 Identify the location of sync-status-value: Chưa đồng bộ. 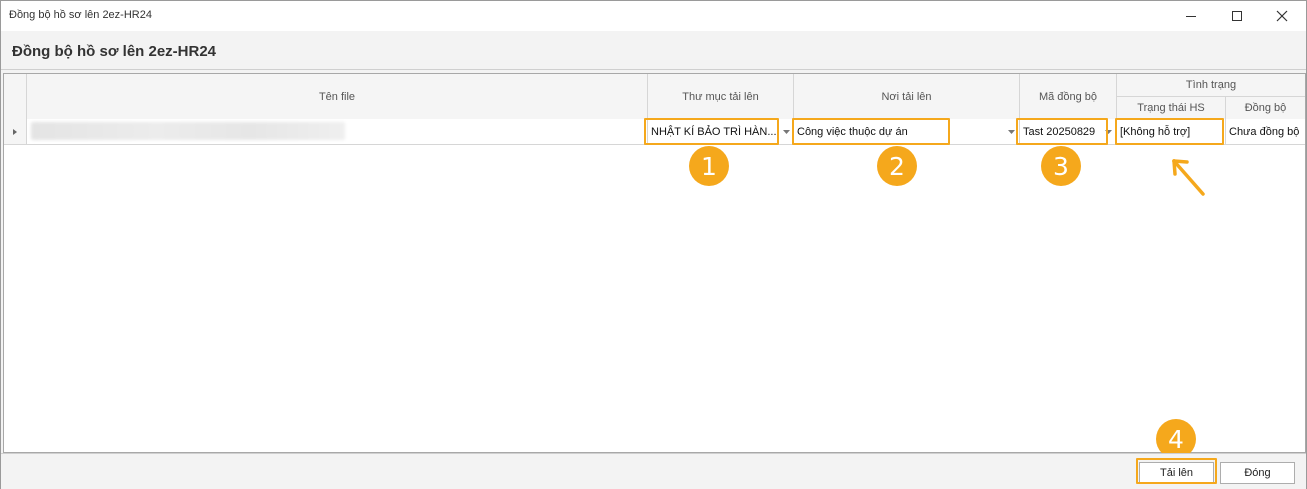
(1264, 131).